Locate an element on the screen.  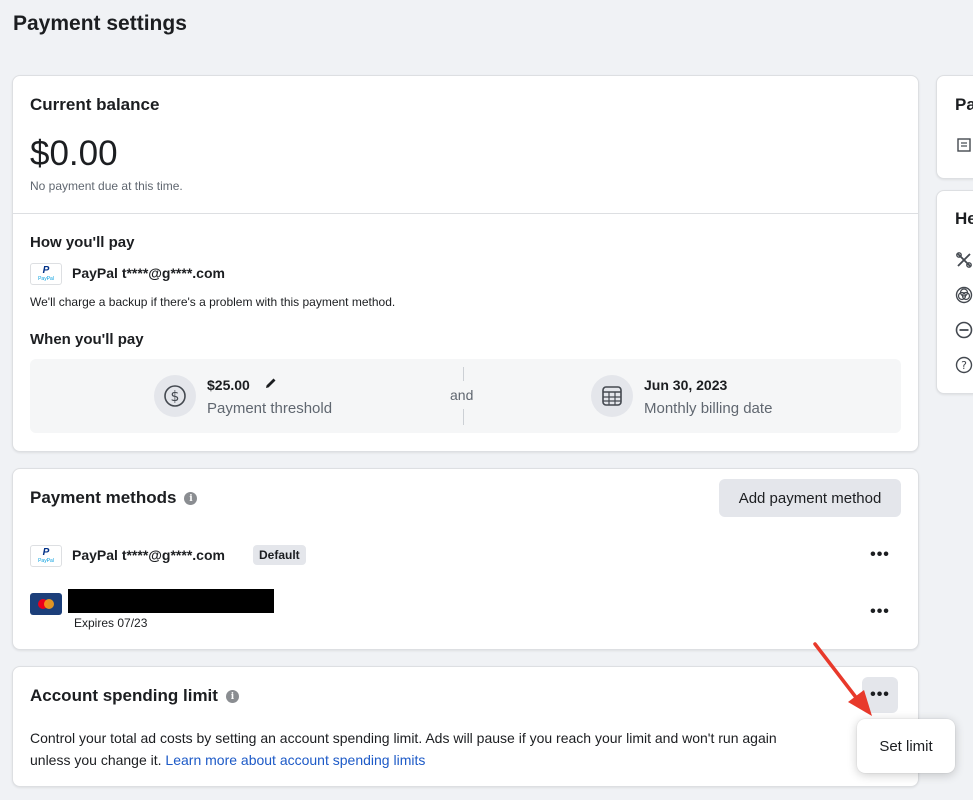
how-pay-heading: How you'll pay is located at coordinates (82, 242).